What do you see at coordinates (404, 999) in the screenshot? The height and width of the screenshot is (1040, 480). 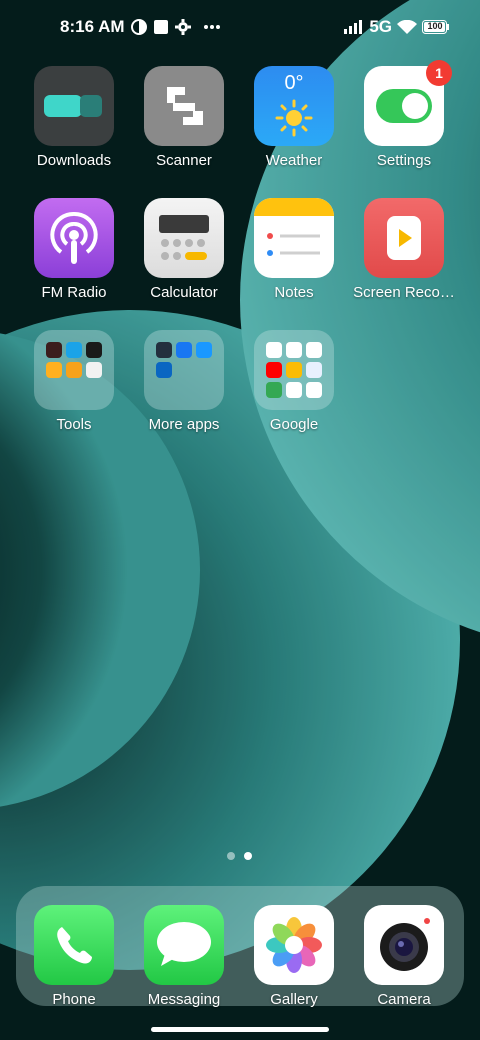 I see `app-label: Camera` at bounding box center [404, 999].